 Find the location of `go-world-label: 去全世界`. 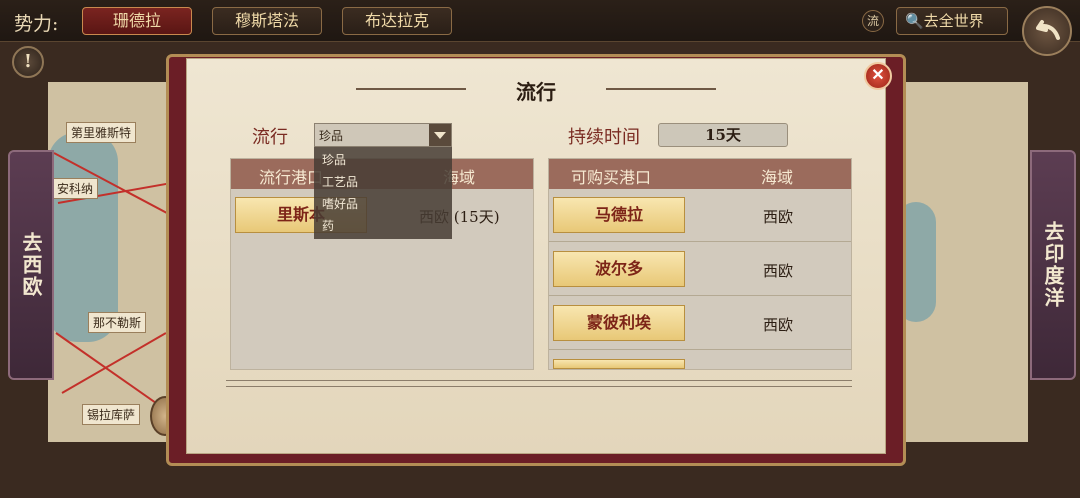

go-world-label: 去全世界 is located at coordinates (953, 21).